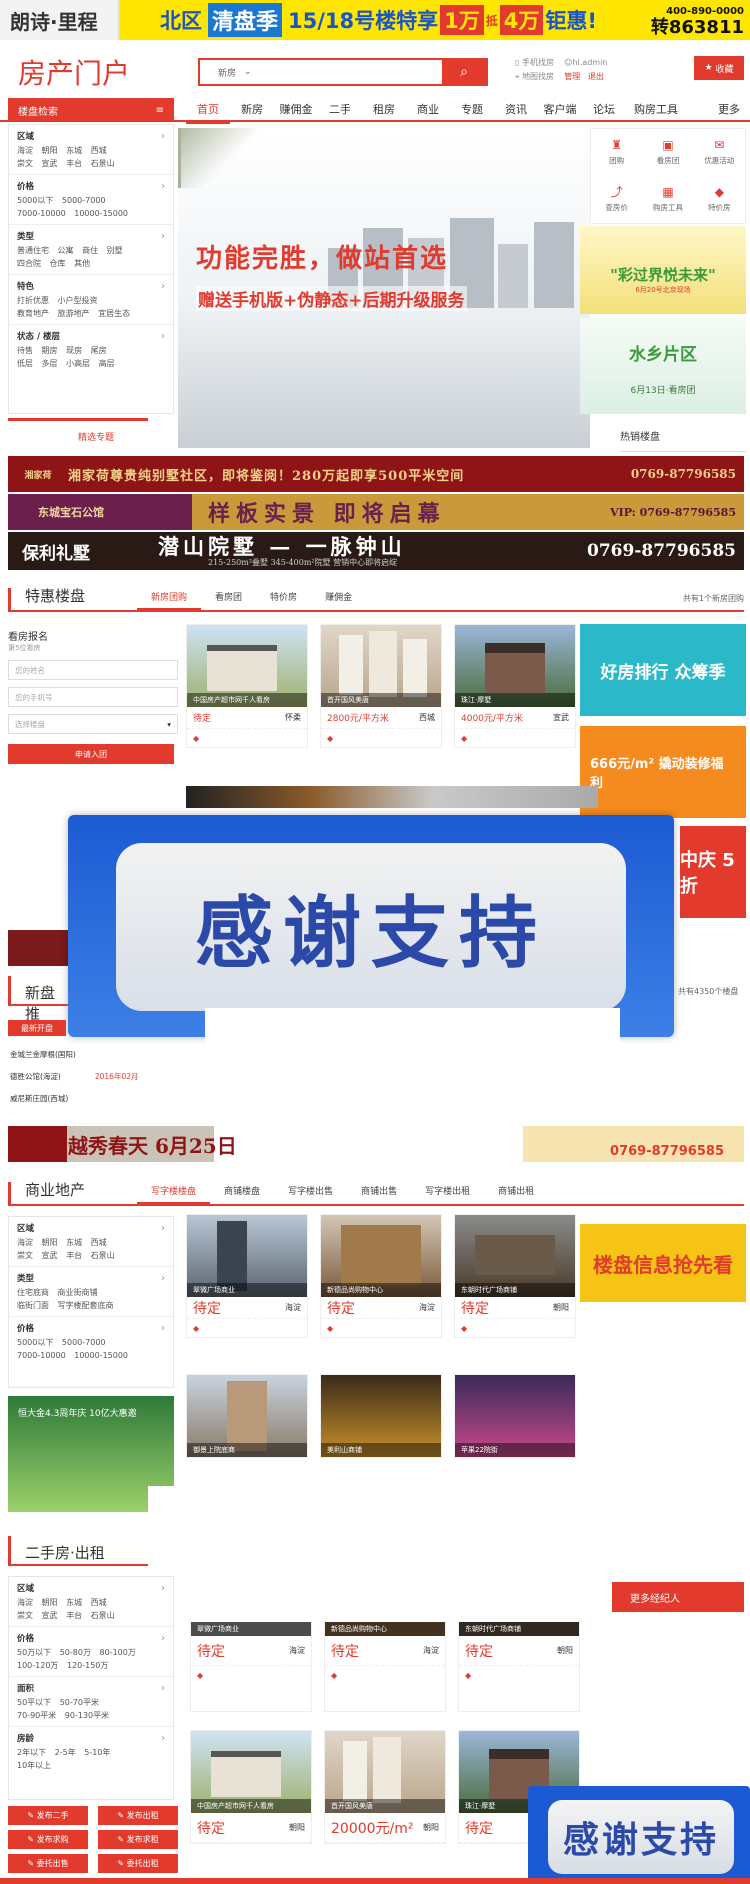 This screenshot has height=1884, width=750. Describe the element at coordinates (91, 1652) in the screenshot. I see `category-group-price: 价格 50万以下 50-80万 80-100万 100-120万 120-150万 ›` at that location.